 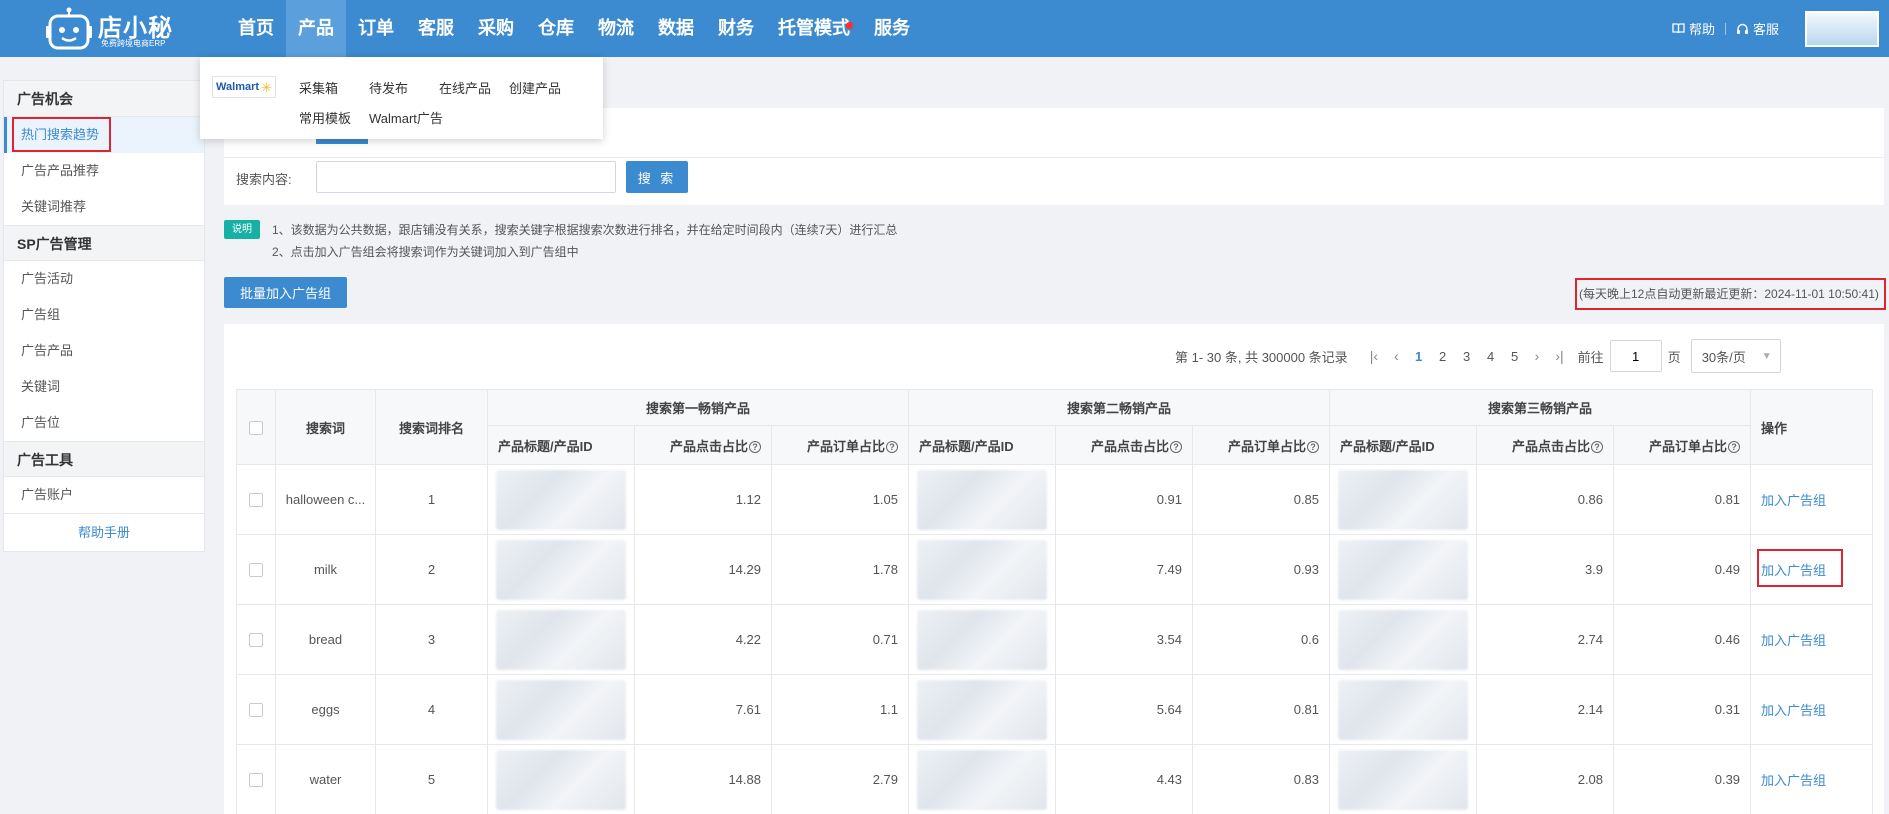 I want to click on nav-orders: 订单, so click(x=376, y=28).